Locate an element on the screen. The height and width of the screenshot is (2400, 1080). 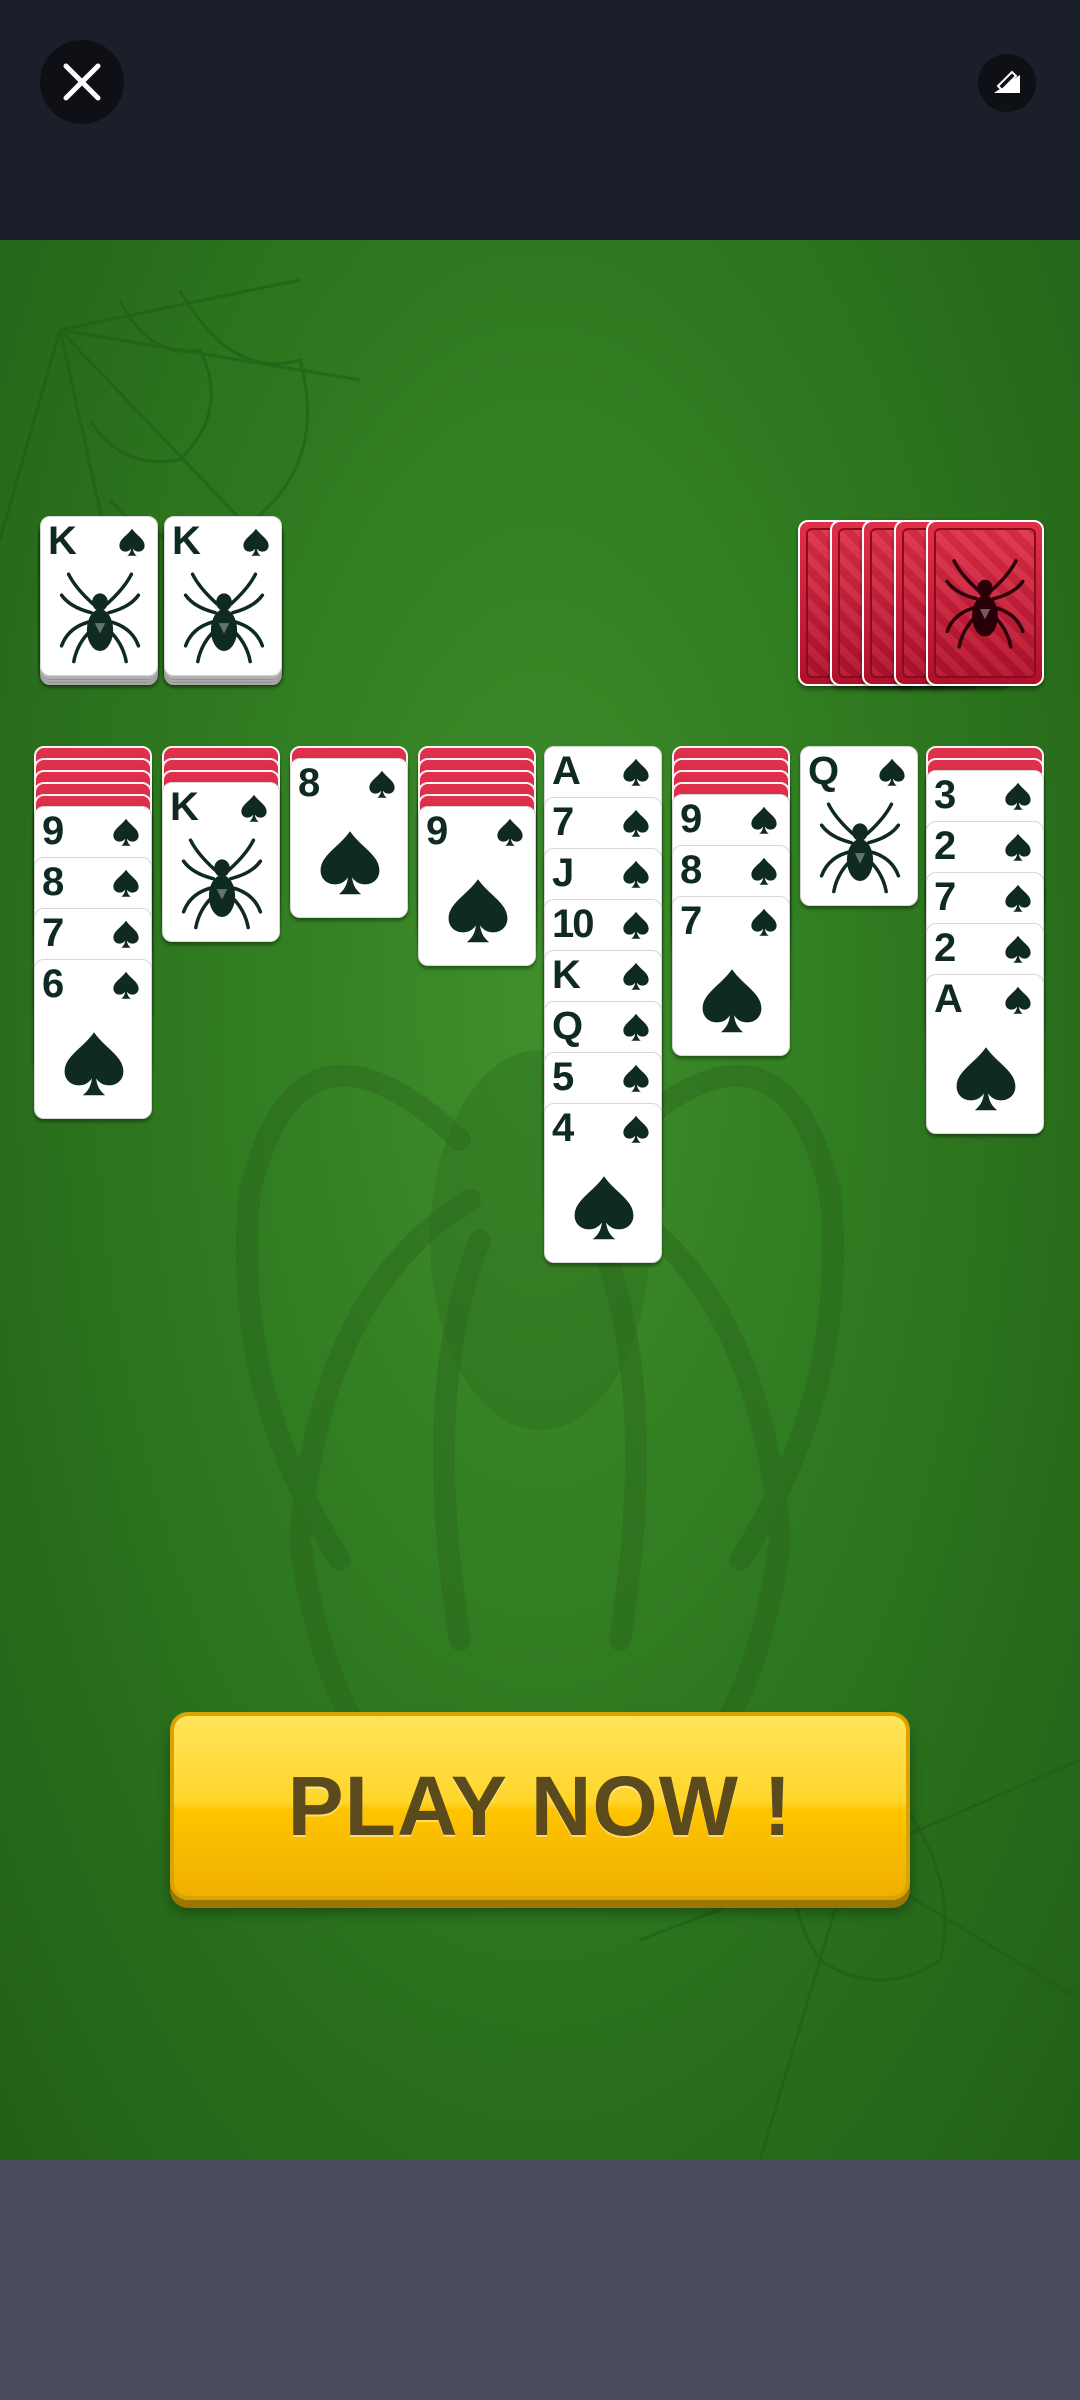
ad-choices-button is located at coordinates (1007, 83).